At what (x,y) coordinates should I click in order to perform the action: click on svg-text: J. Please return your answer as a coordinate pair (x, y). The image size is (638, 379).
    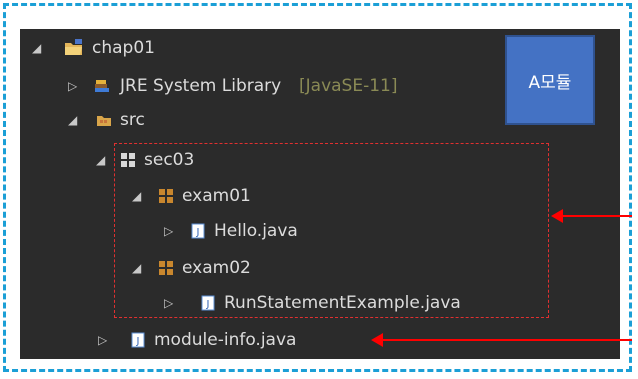
    Looking at the image, I should click on (138, 341).